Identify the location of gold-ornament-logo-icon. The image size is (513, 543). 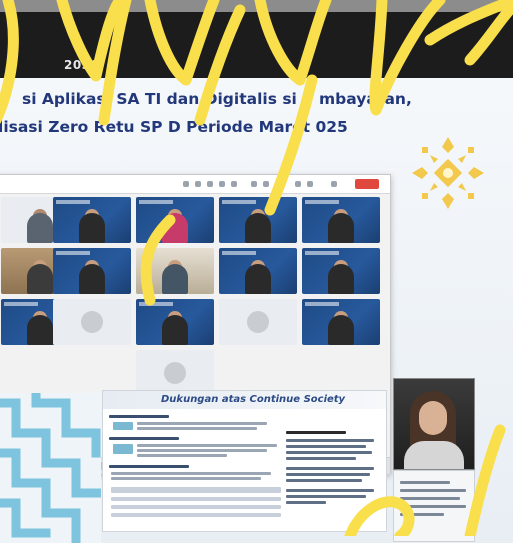
(448, 173).